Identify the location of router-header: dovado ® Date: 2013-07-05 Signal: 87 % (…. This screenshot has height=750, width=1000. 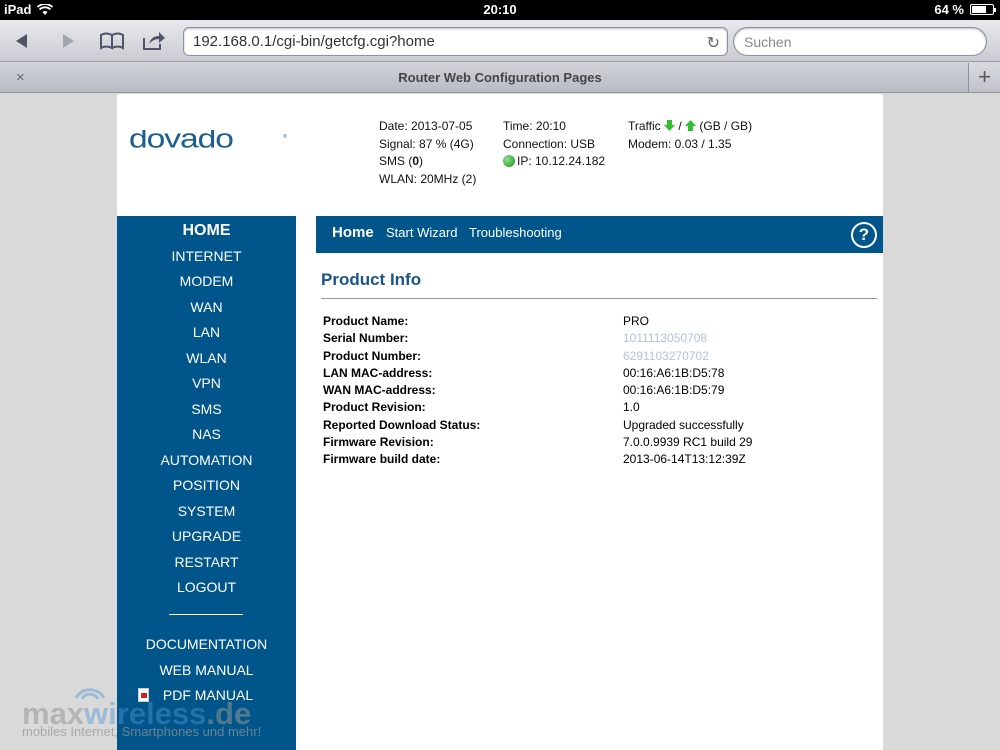
(500, 155).